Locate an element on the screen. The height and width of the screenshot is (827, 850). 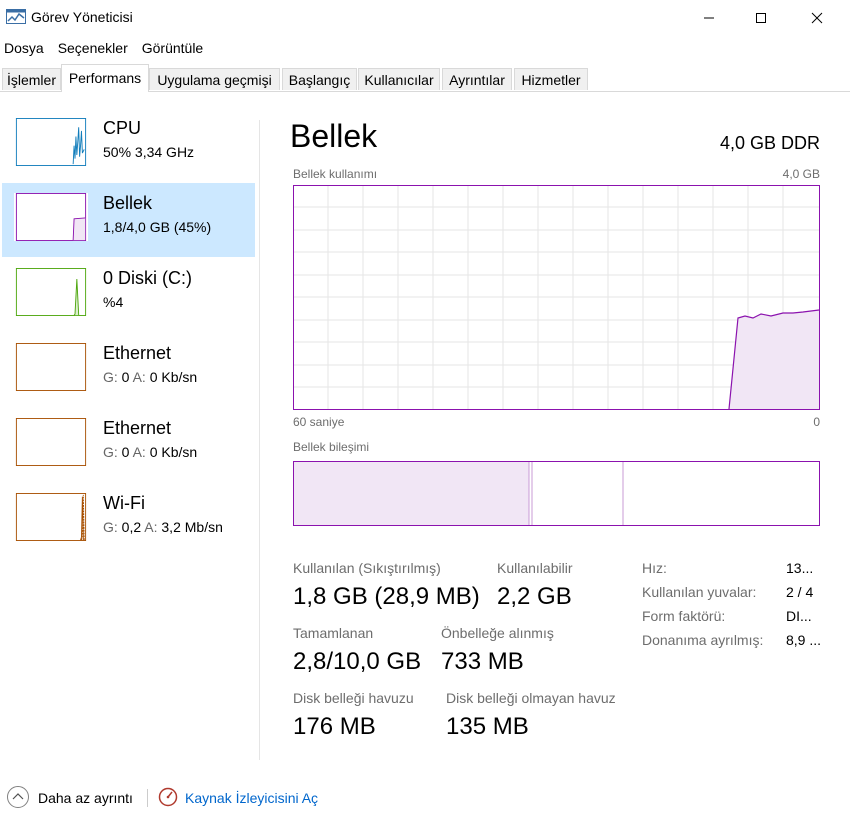
sidebar-item-subtitle: G: 0,2 A: 3,2 Mb/sn is located at coordinates (163, 527).